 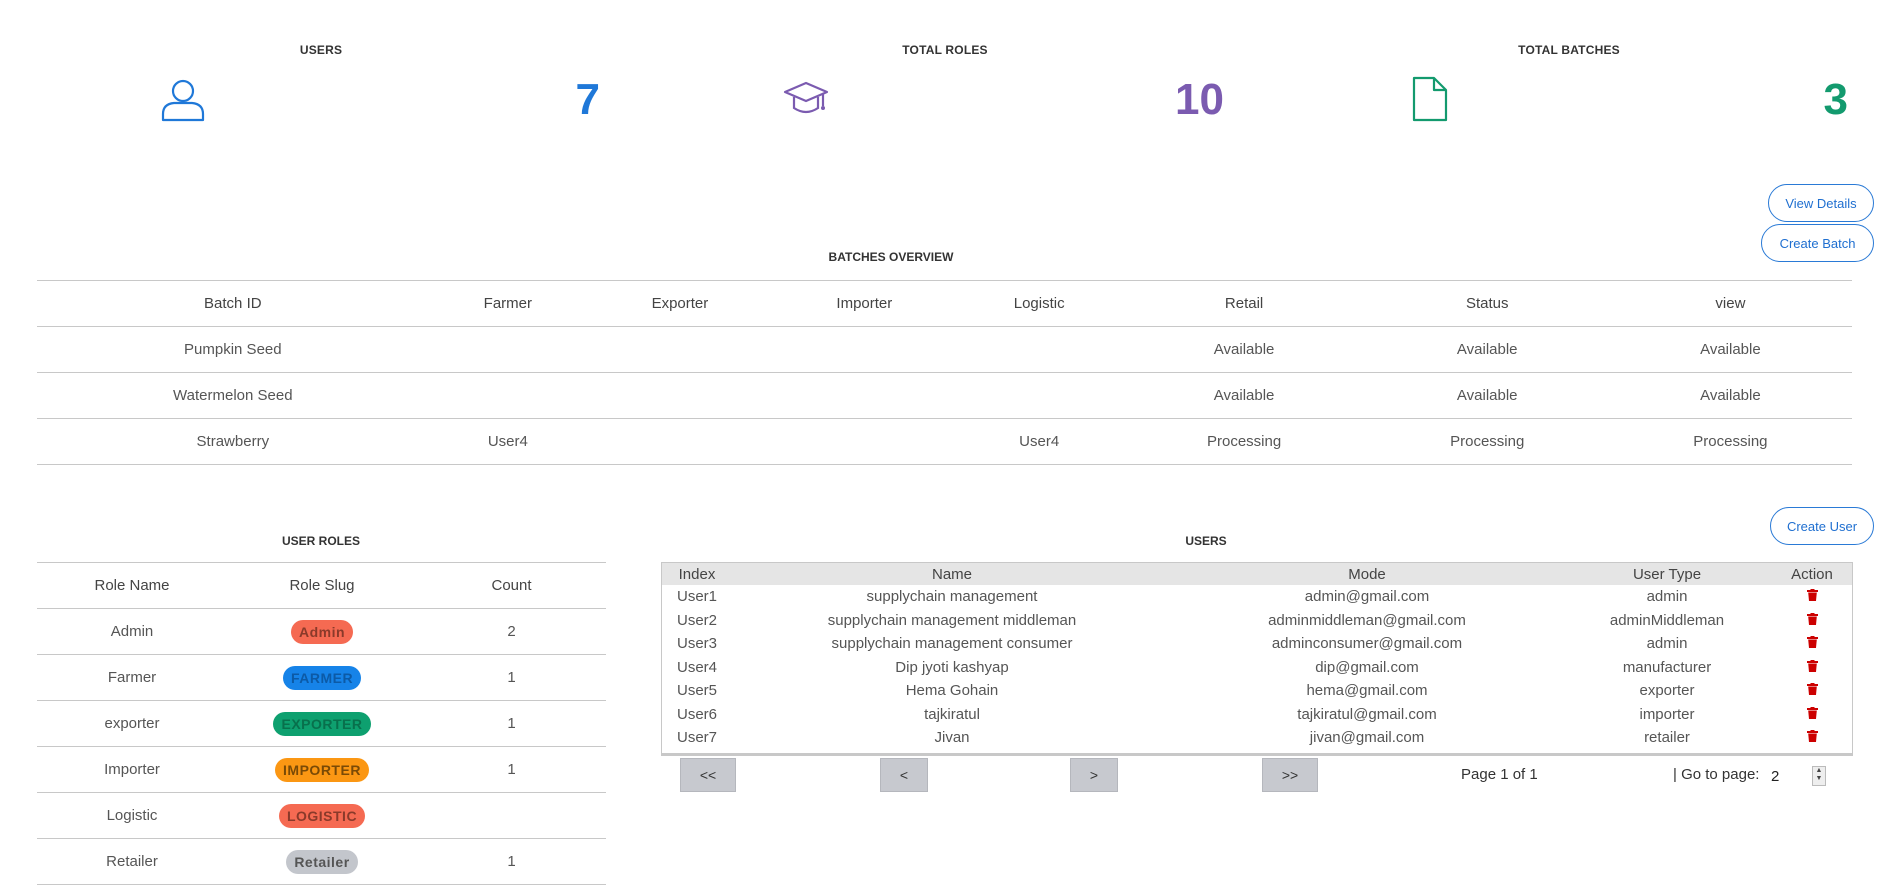 I want to click on table-cell: adminmiddleman@gmail.com, so click(x=1367, y=620).